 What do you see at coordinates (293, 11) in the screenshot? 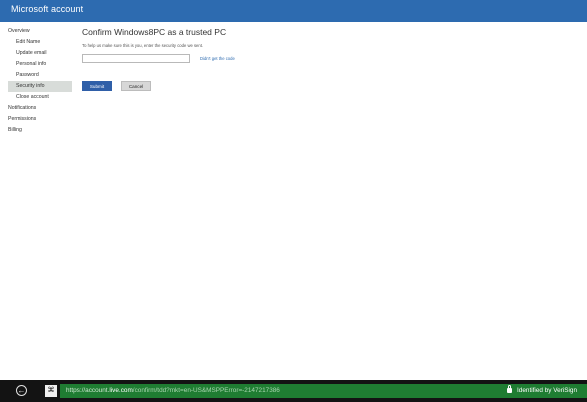
I see `window-titlebar: Microsoft account` at bounding box center [293, 11].